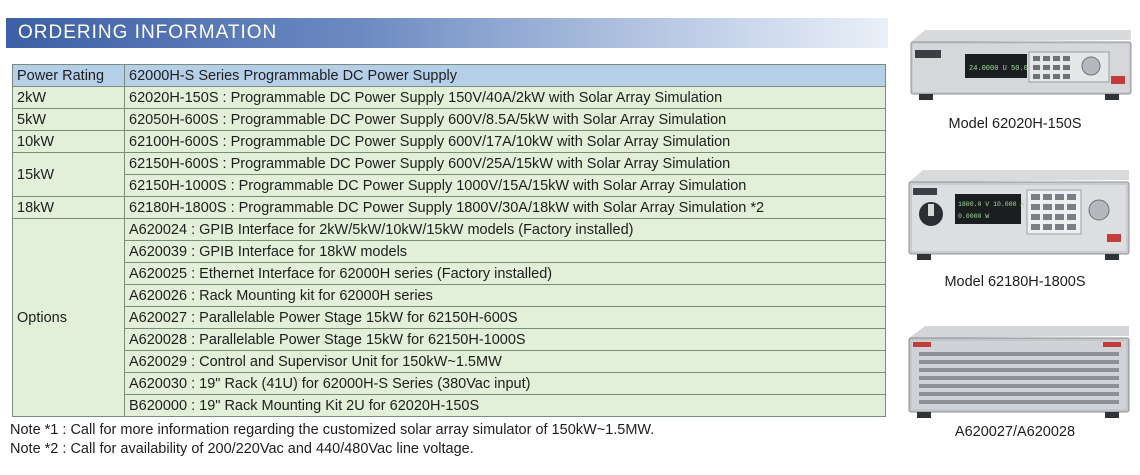  Describe the element at coordinates (68, 207) in the screenshot. I see `power-rating-cell: 18kW` at that location.